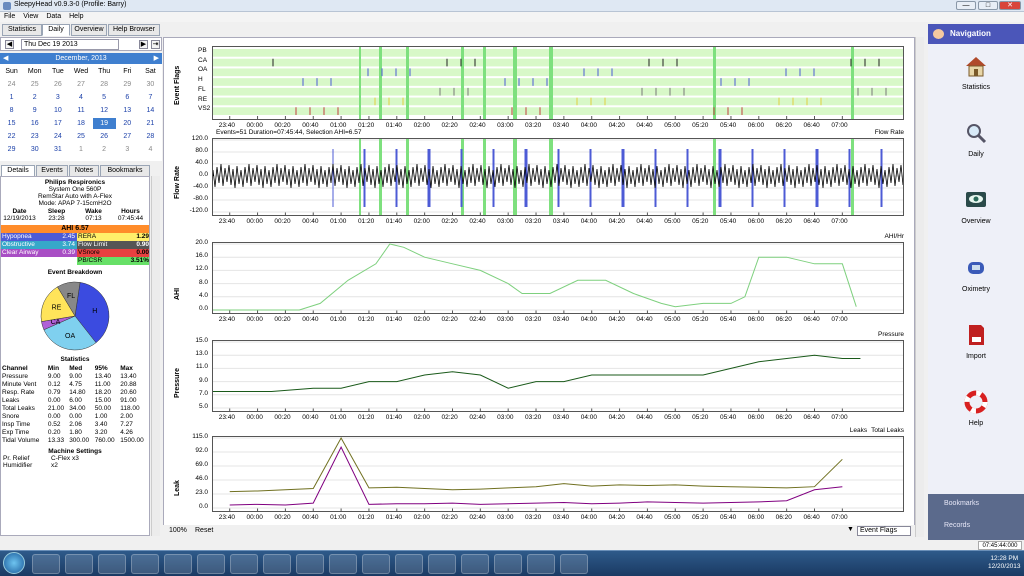 This screenshot has height=576, width=1024. Describe the element at coordinates (409, 564) in the screenshot. I see `keypass-icon` at that location.